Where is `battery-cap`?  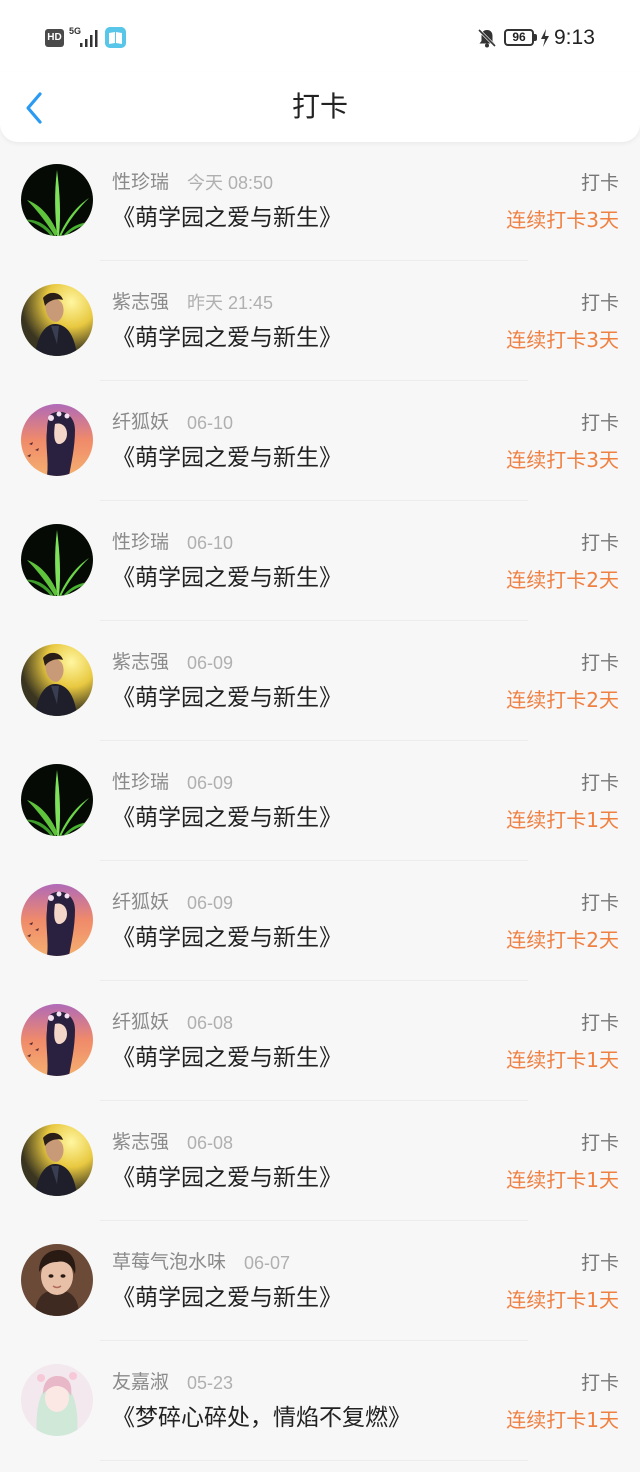 battery-cap is located at coordinates (535, 37).